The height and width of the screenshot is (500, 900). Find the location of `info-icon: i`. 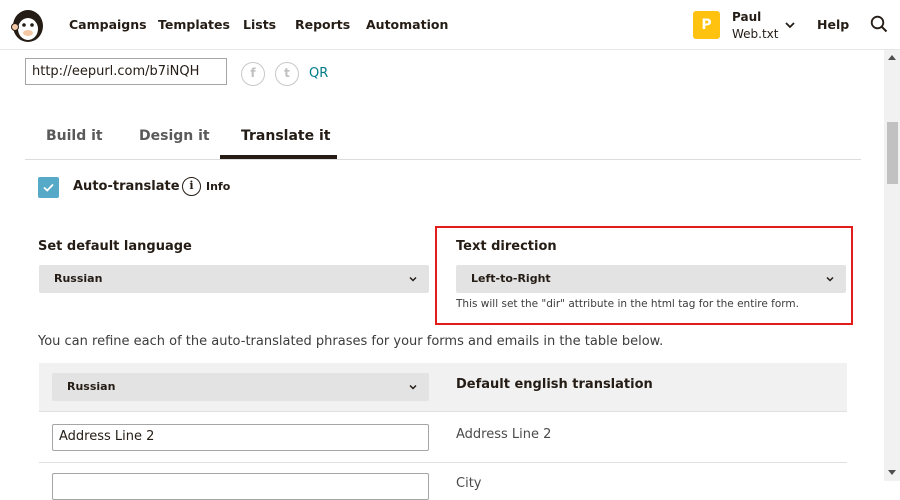

info-icon: i is located at coordinates (191, 186).